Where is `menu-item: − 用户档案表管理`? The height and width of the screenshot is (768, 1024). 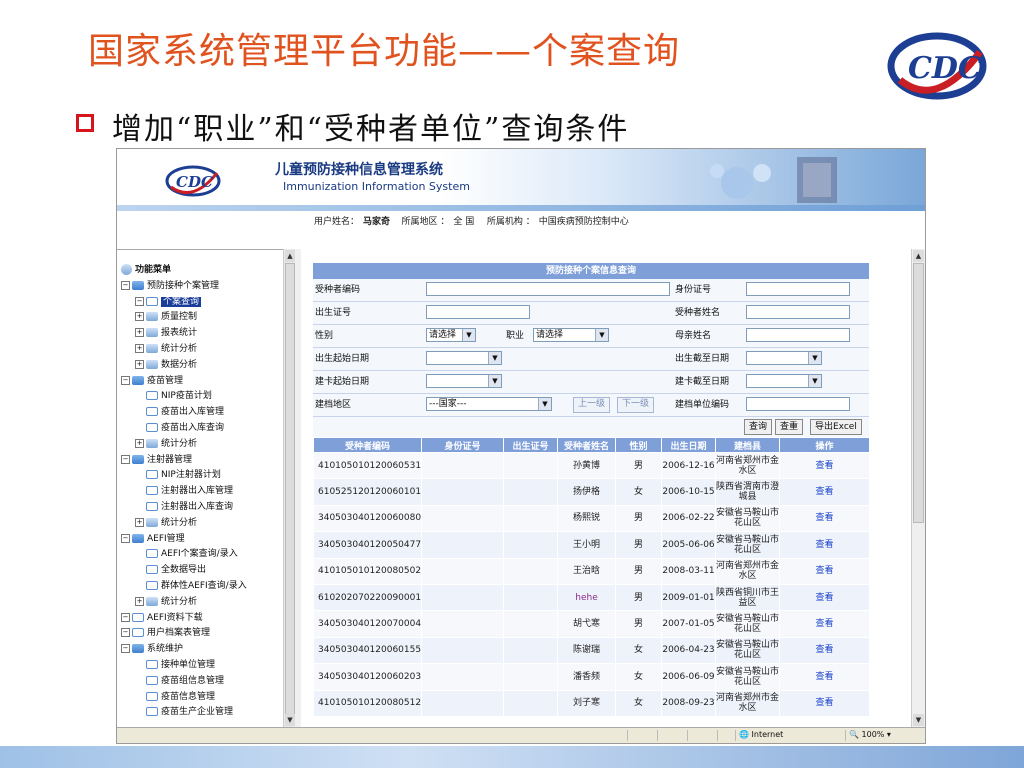 menu-item: − 用户档案表管理 is located at coordinates (202, 634).